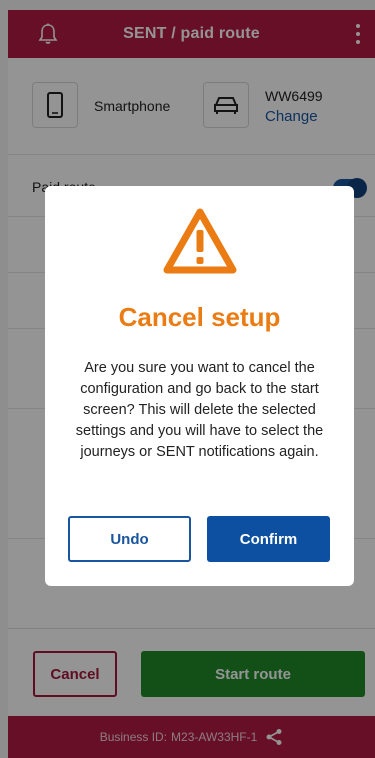 The image size is (375, 758). I want to click on confirm-button: Confirm, so click(268, 539).